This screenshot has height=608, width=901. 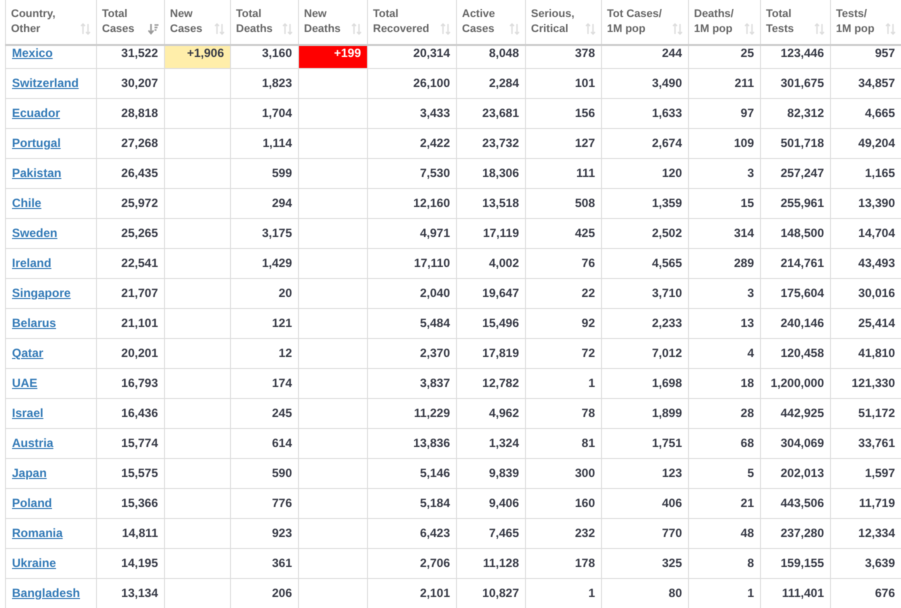 What do you see at coordinates (130, 383) in the screenshot?
I see `table-cell: 16,793` at bounding box center [130, 383].